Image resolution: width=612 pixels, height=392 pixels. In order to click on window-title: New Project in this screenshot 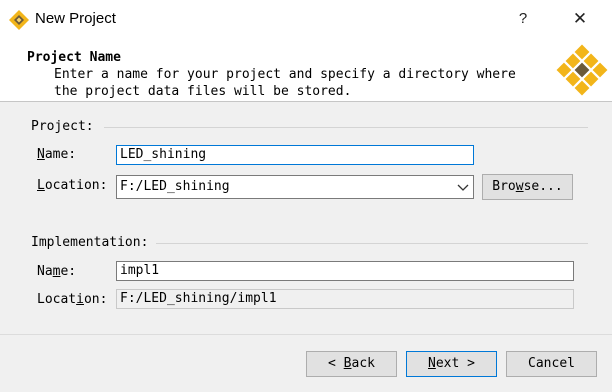, I will do `click(75, 18)`.